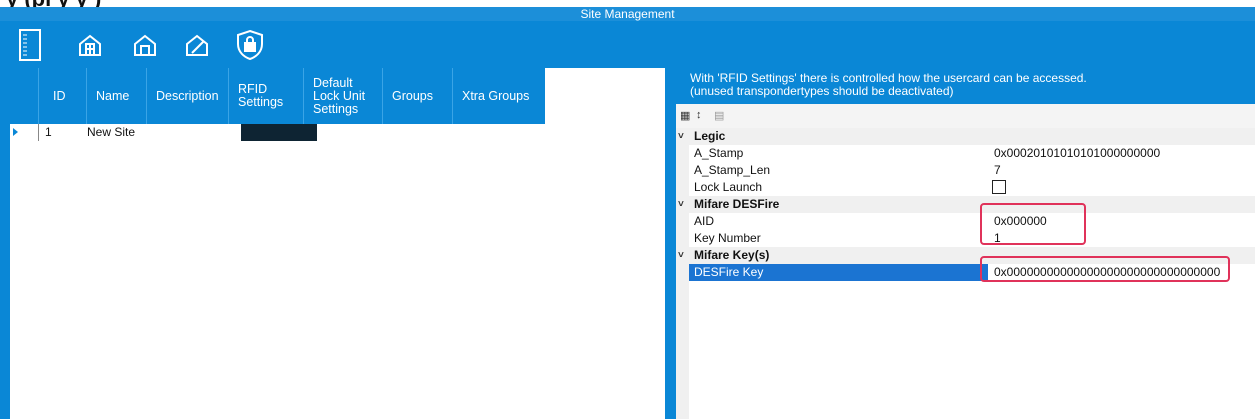  Describe the element at coordinates (279, 132) in the screenshot. I see `cell-rfid-settings-selected` at that location.